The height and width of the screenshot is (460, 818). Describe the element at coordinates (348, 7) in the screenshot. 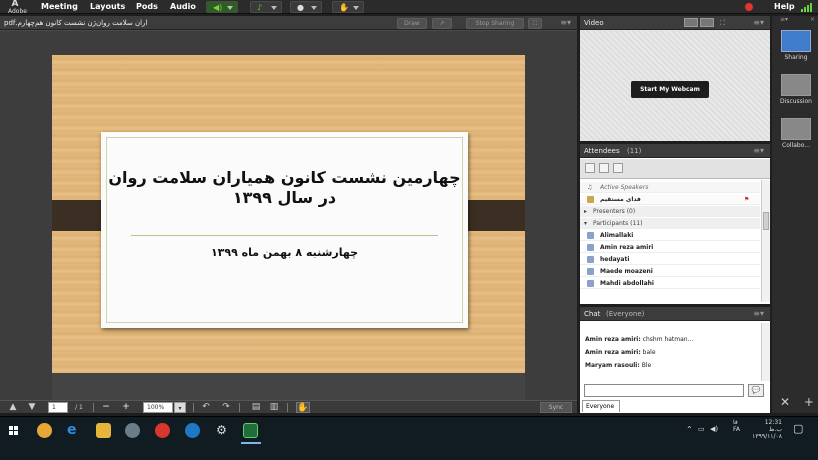

I see `raise-hand-button: ✋` at that location.